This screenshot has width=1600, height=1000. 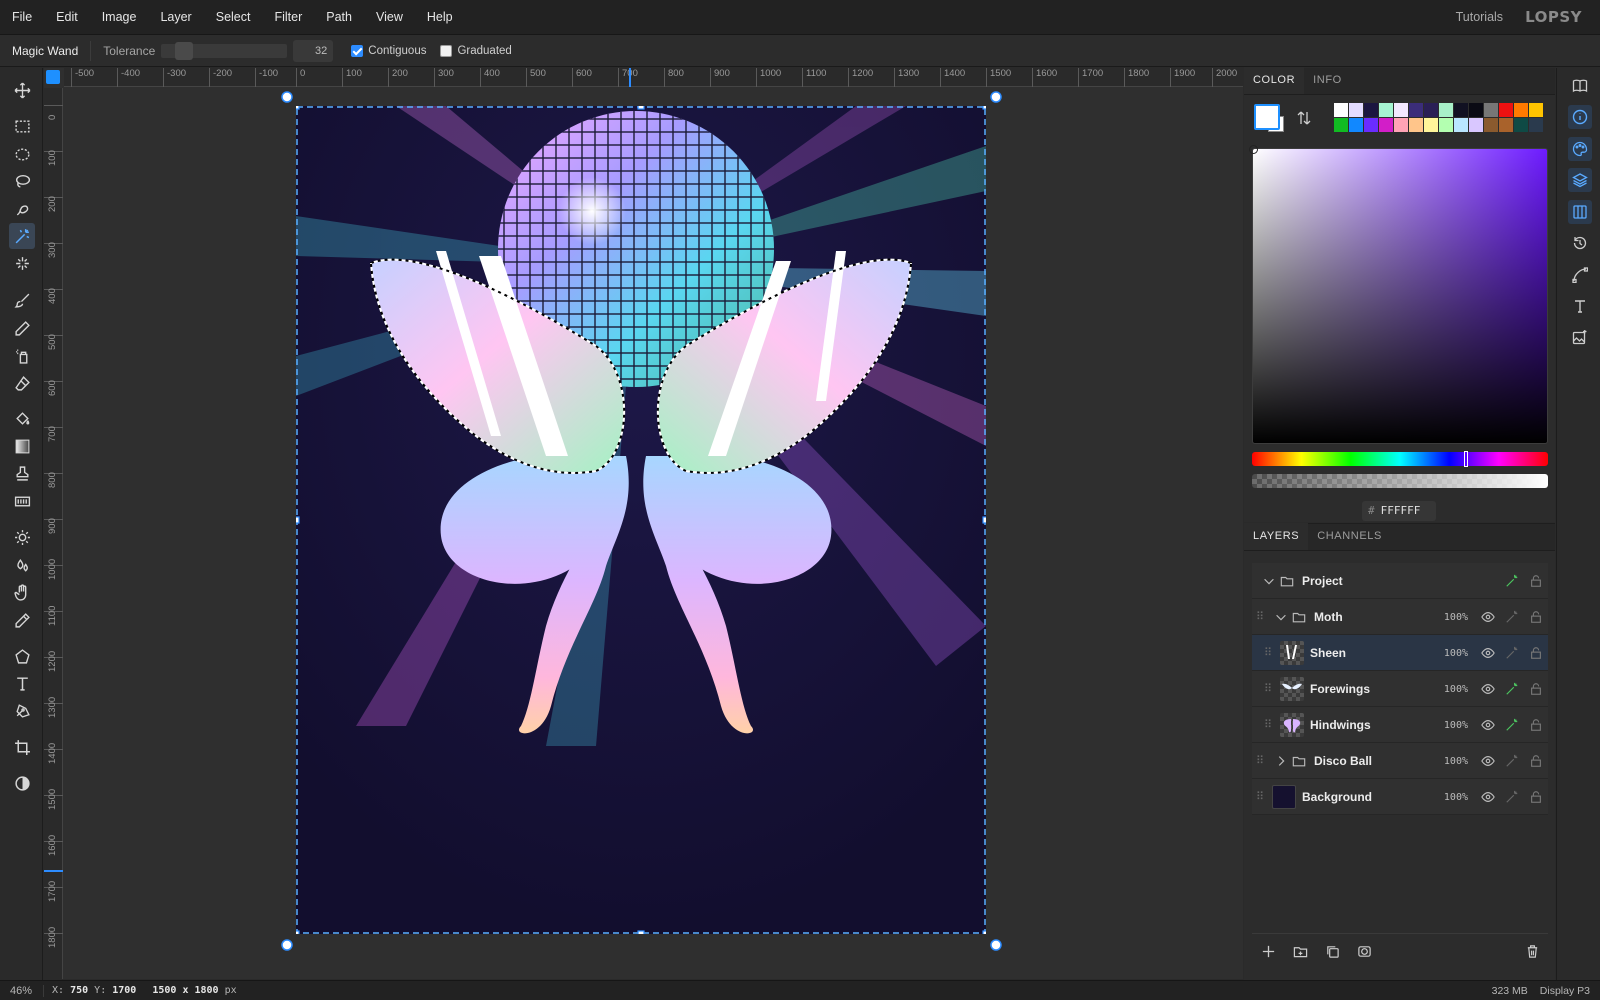 What do you see at coordinates (440, 17) in the screenshot?
I see `menu-help: Help` at bounding box center [440, 17].